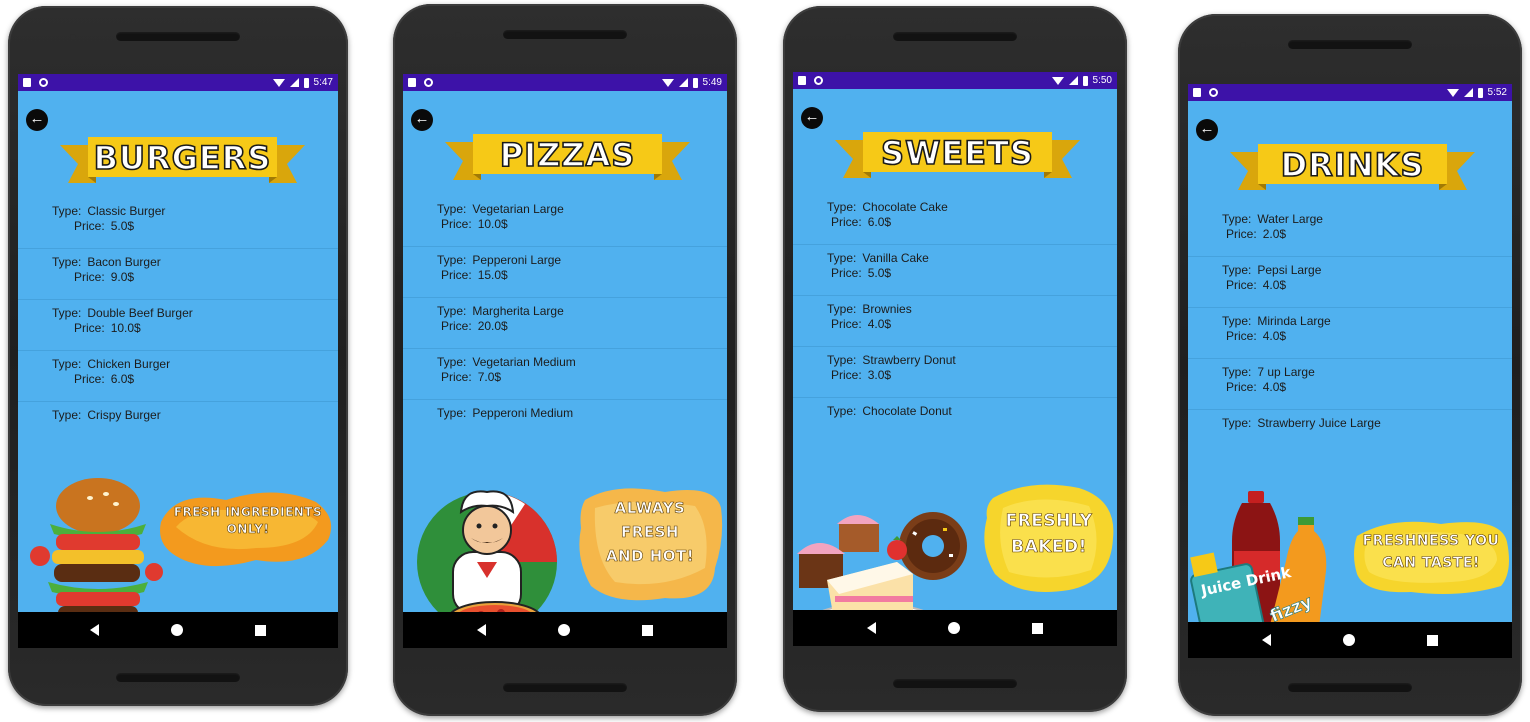  What do you see at coordinates (565, 272) in the screenshot?
I see `list-item: Type: Pepperoni Large Price: 15.0$` at bounding box center [565, 272].